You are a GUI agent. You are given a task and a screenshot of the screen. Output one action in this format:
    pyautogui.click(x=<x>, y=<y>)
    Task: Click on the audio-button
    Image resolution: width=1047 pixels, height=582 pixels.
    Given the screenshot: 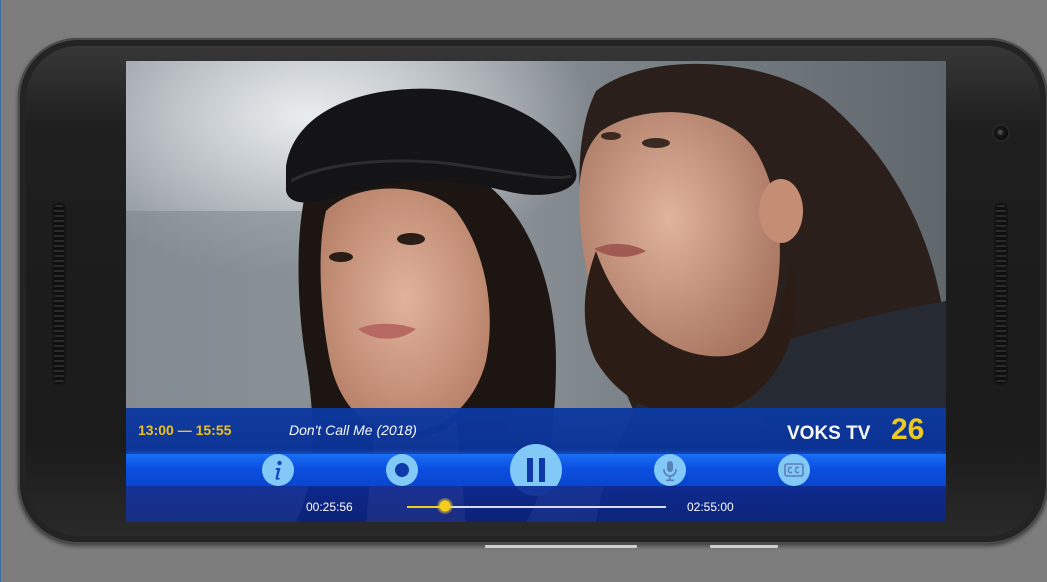 What is the action you would take?
    pyautogui.click(x=670, y=470)
    